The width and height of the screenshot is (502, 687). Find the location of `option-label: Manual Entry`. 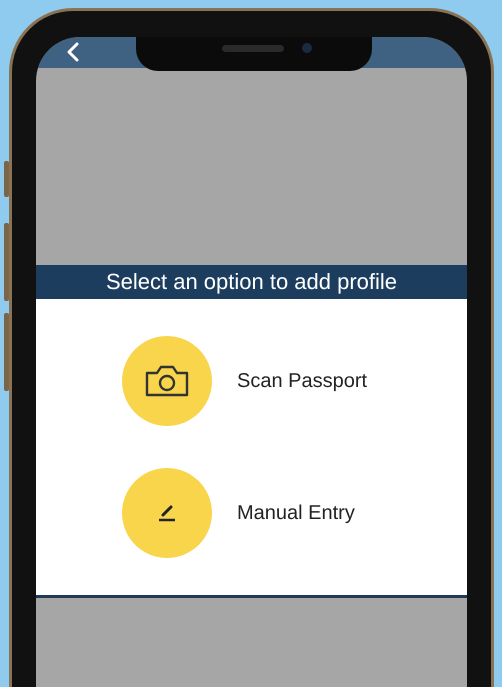

option-label: Manual Entry is located at coordinates (296, 513).